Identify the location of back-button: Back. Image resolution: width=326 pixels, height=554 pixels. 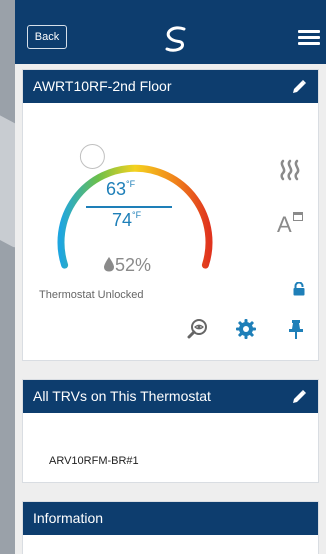
(47, 37).